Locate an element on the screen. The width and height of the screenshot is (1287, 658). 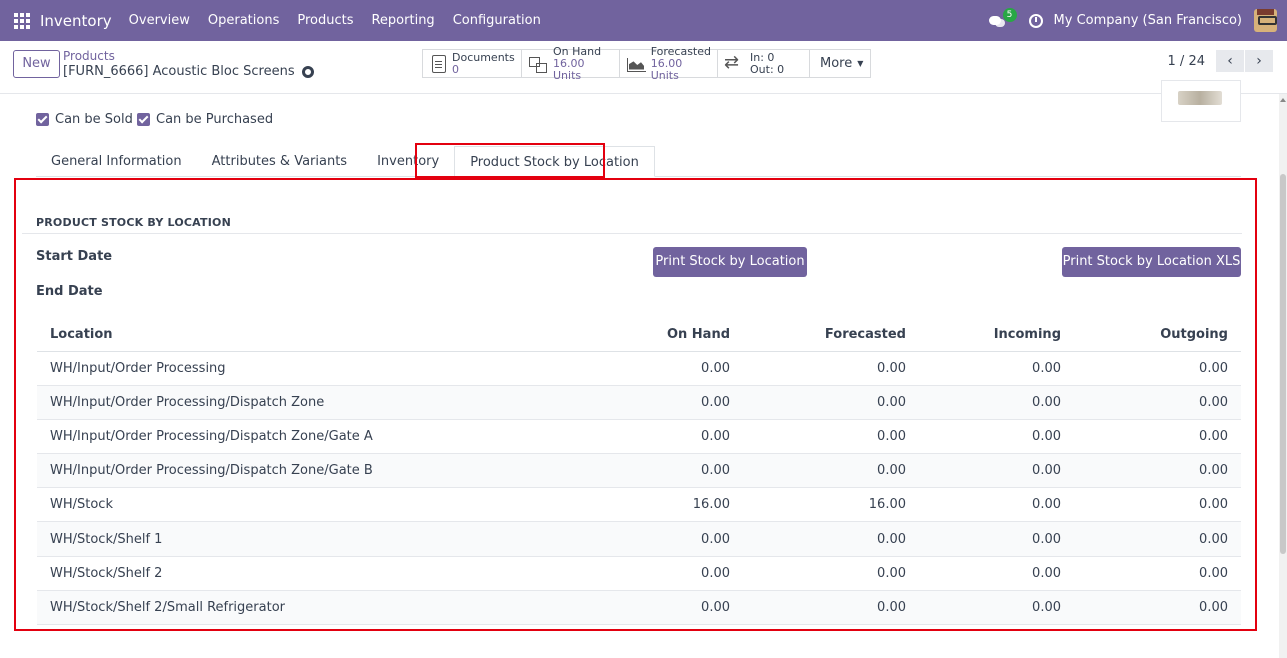
menu-reporting: Reporting is located at coordinates (402, 20).